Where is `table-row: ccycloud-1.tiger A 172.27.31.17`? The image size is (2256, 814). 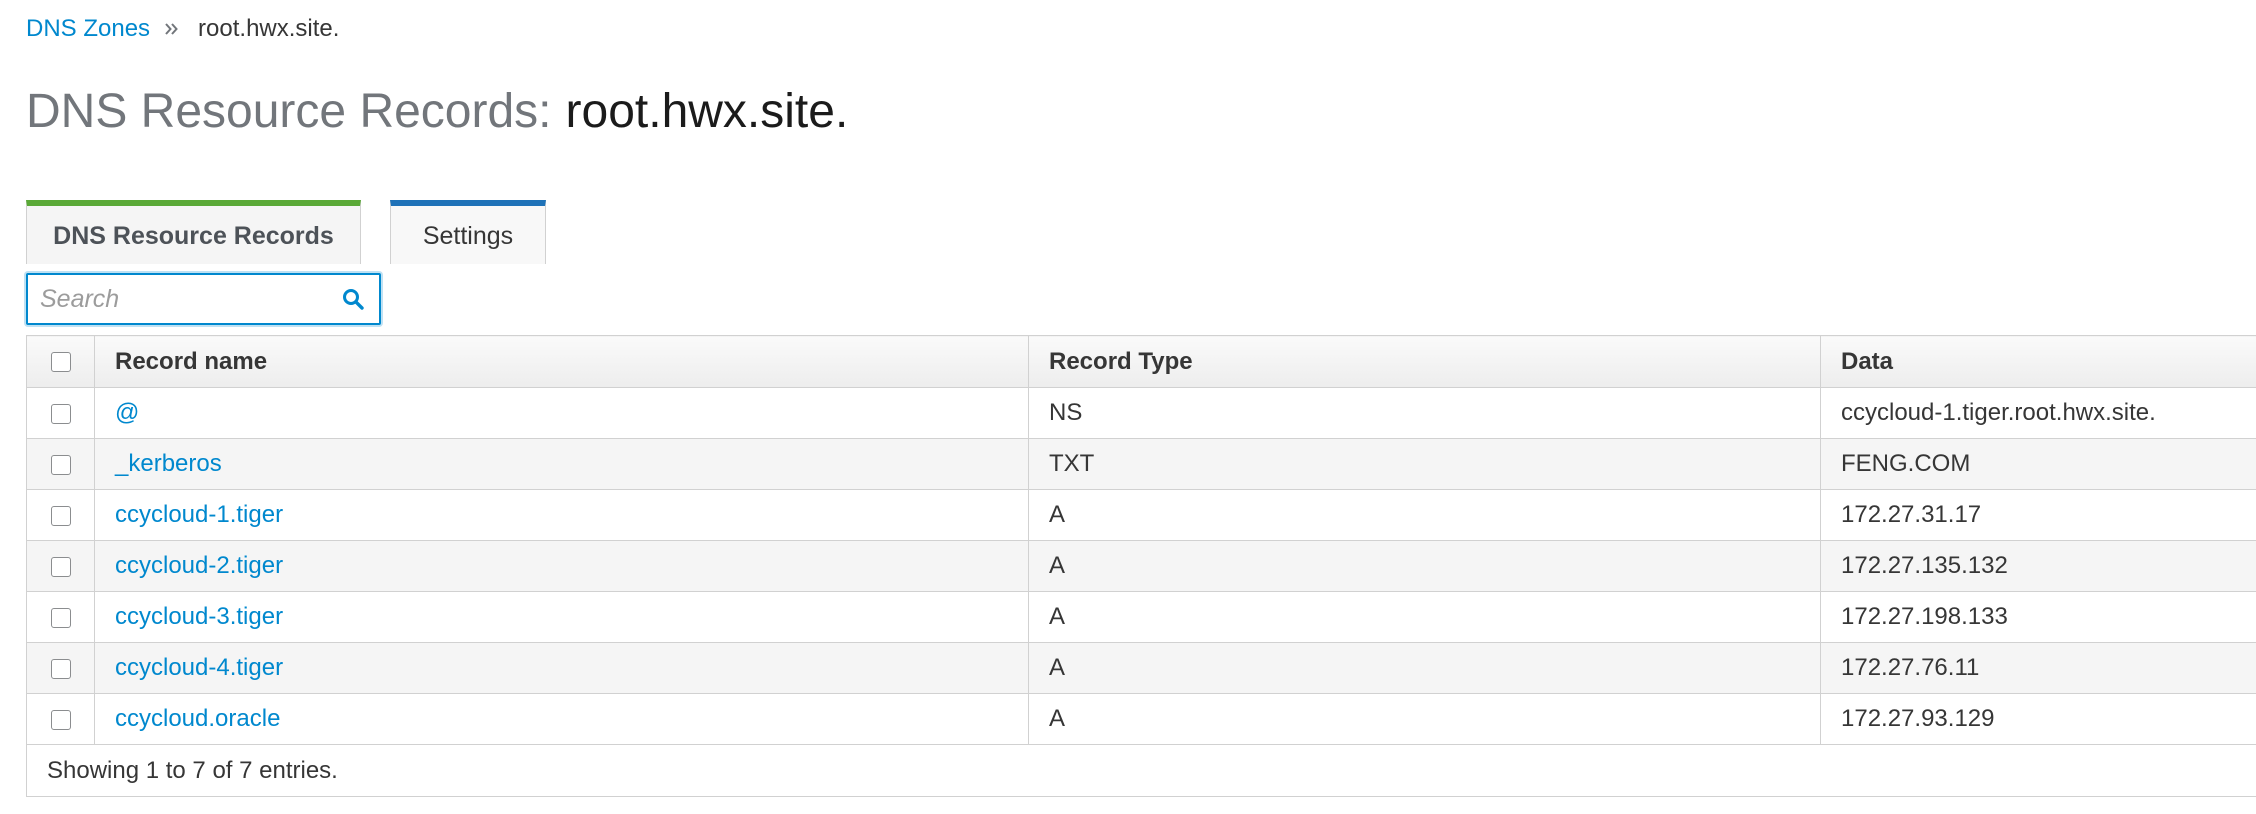
table-row: ccycloud-1.tiger A 172.27.31.17 is located at coordinates (1141, 515).